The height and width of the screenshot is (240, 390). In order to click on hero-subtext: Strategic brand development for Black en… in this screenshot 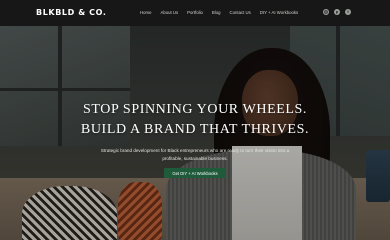, I will do `click(195, 155)`.